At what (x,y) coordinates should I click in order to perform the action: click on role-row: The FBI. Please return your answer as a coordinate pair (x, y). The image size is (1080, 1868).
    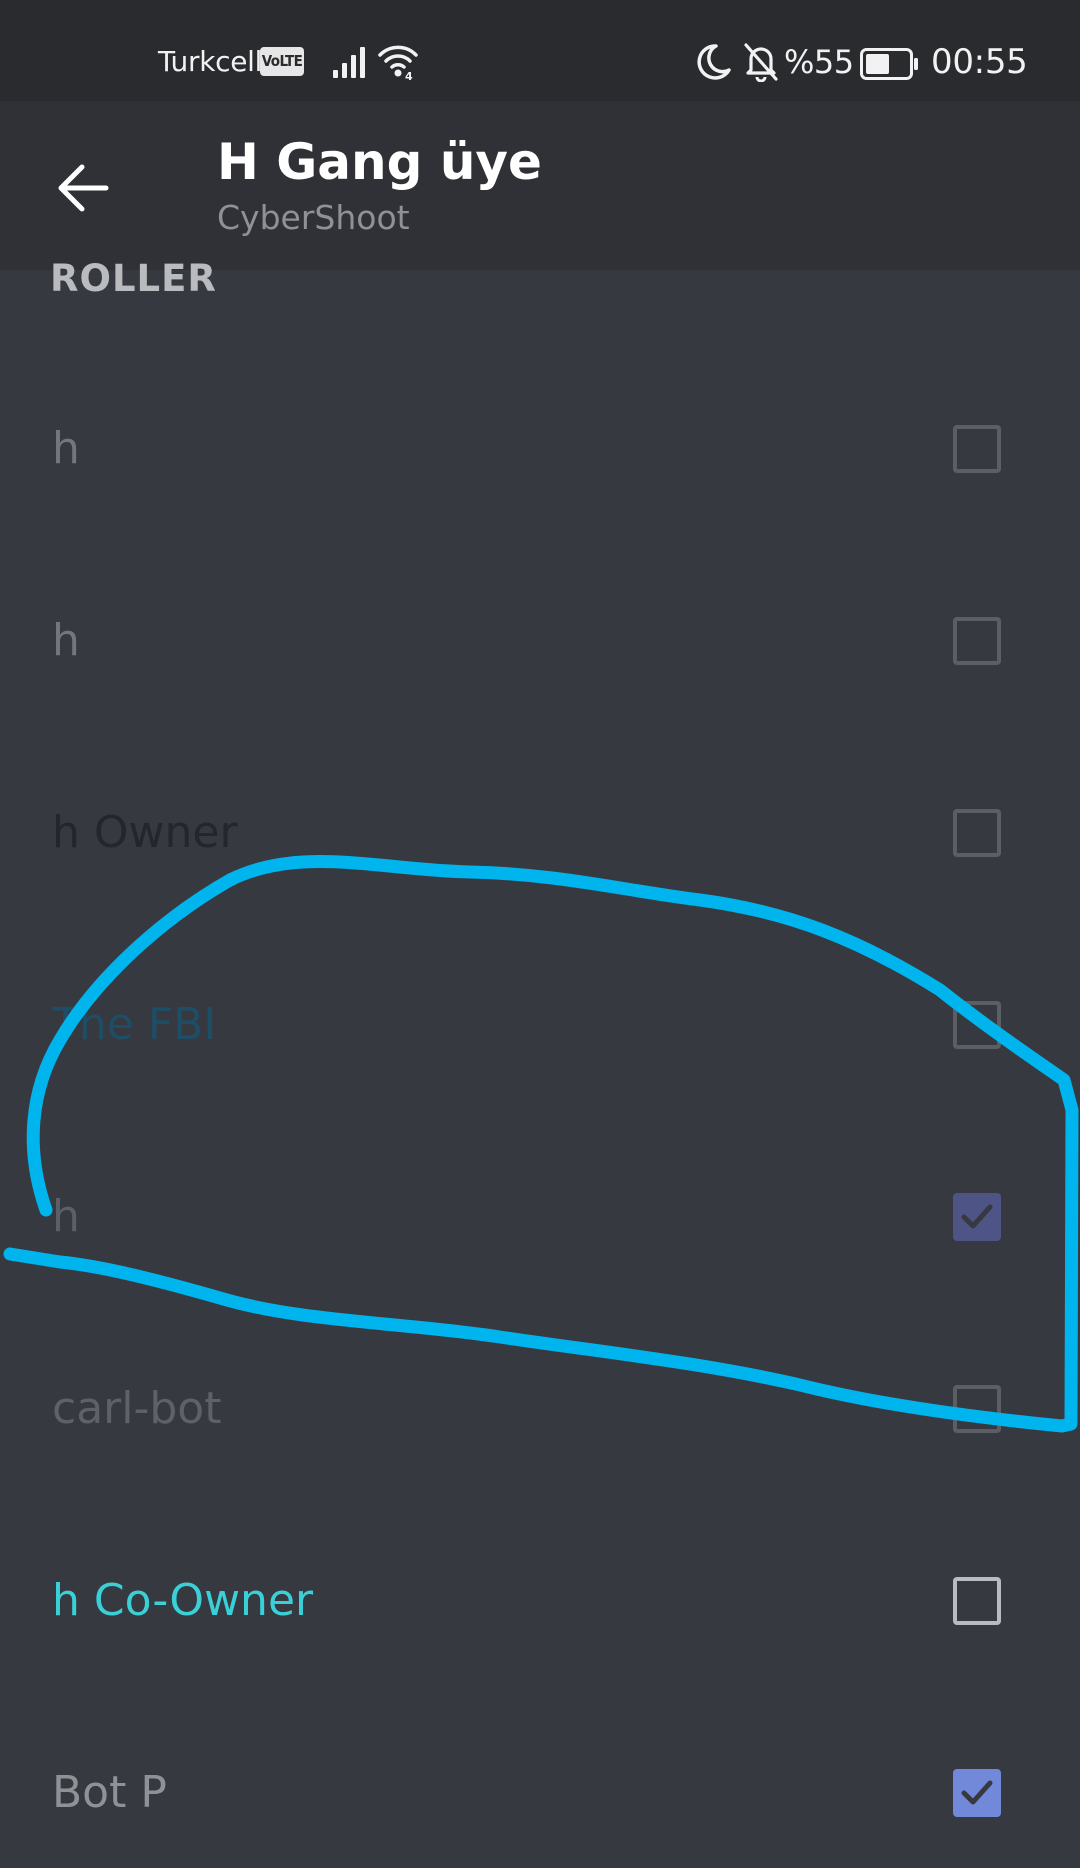
    Looking at the image, I should click on (540, 1025).